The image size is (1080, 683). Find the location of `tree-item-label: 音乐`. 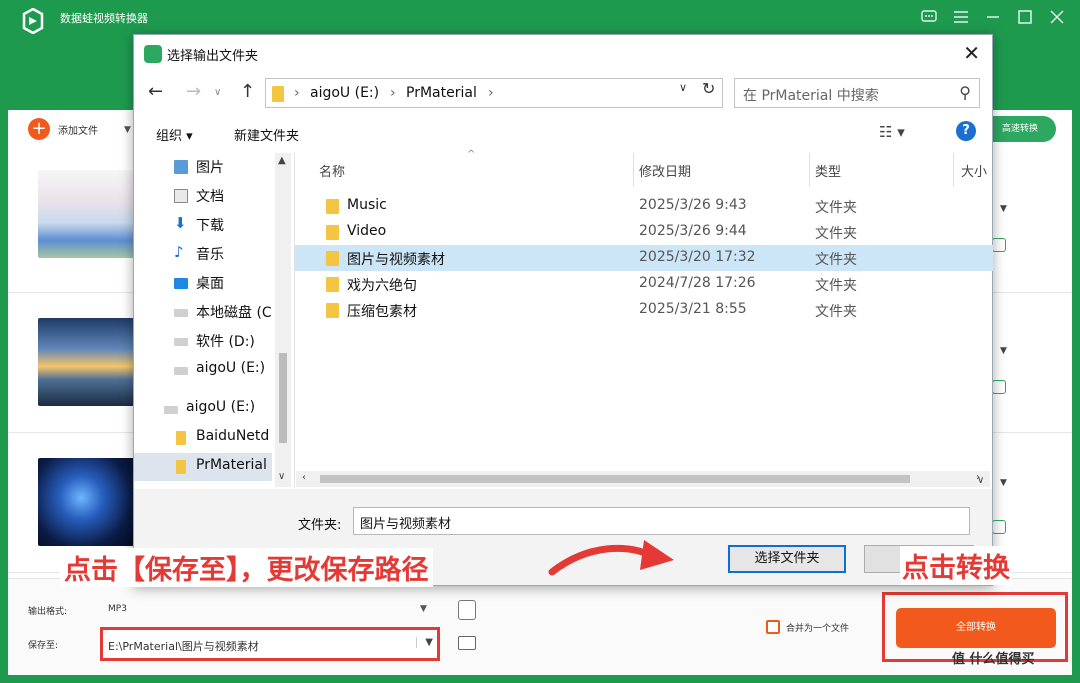

tree-item-label: 音乐 is located at coordinates (210, 255).